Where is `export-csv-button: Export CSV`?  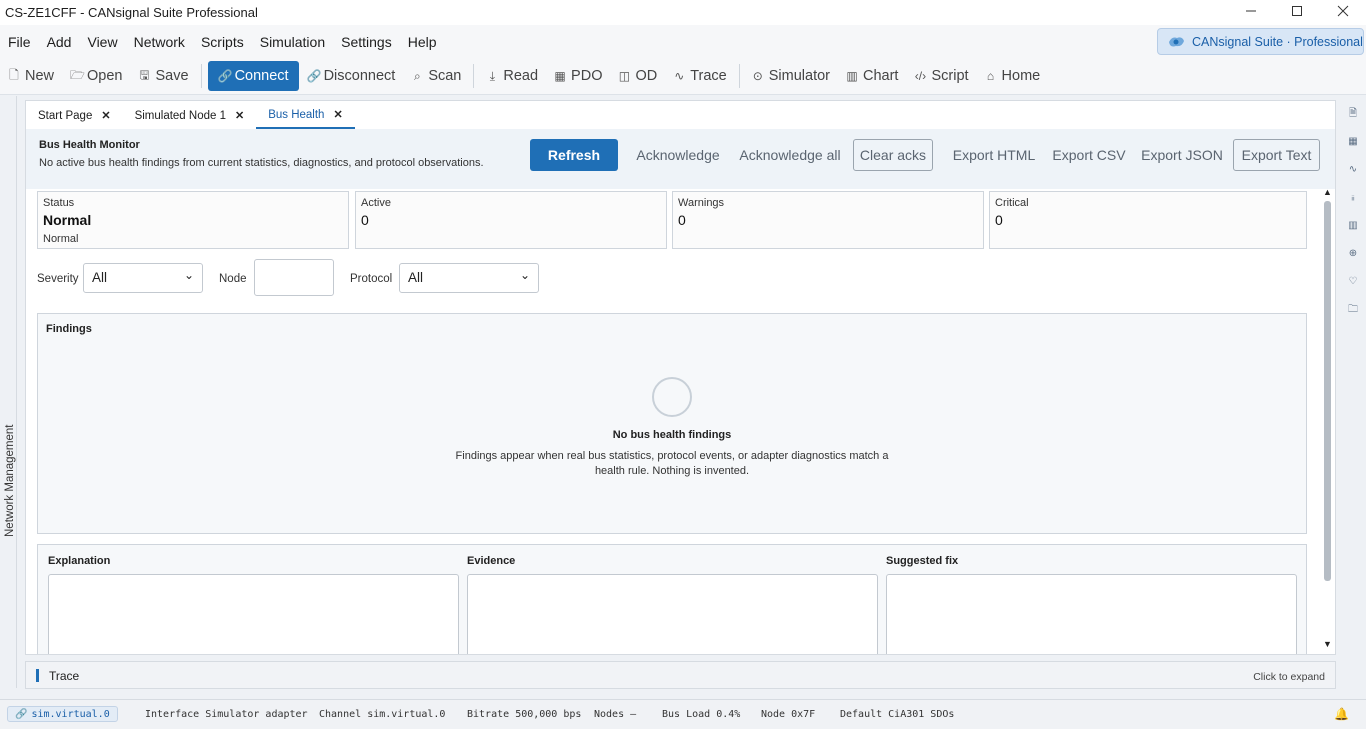 export-csv-button: Export CSV is located at coordinates (1089, 155).